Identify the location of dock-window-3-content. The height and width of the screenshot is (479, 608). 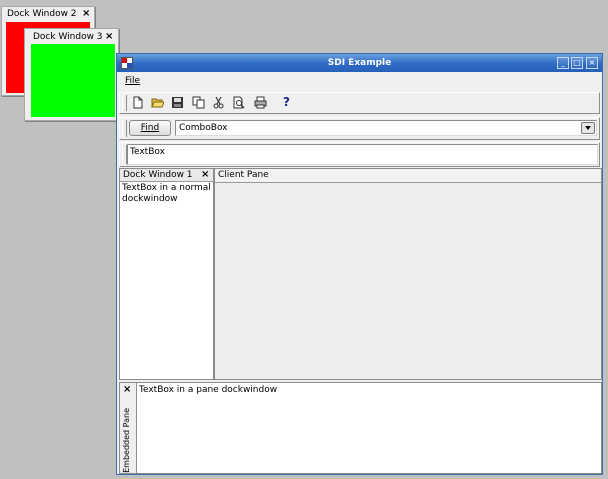
(73, 80).